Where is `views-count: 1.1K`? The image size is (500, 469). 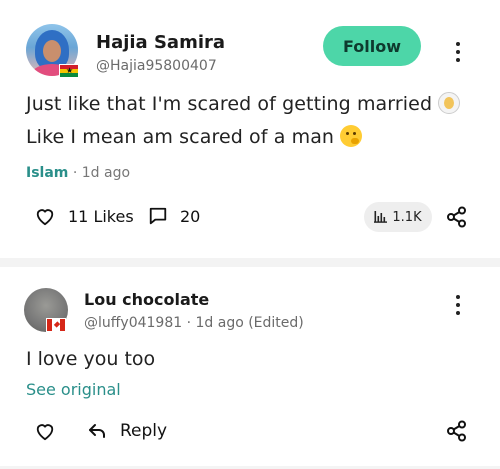
views-count: 1.1K is located at coordinates (407, 217).